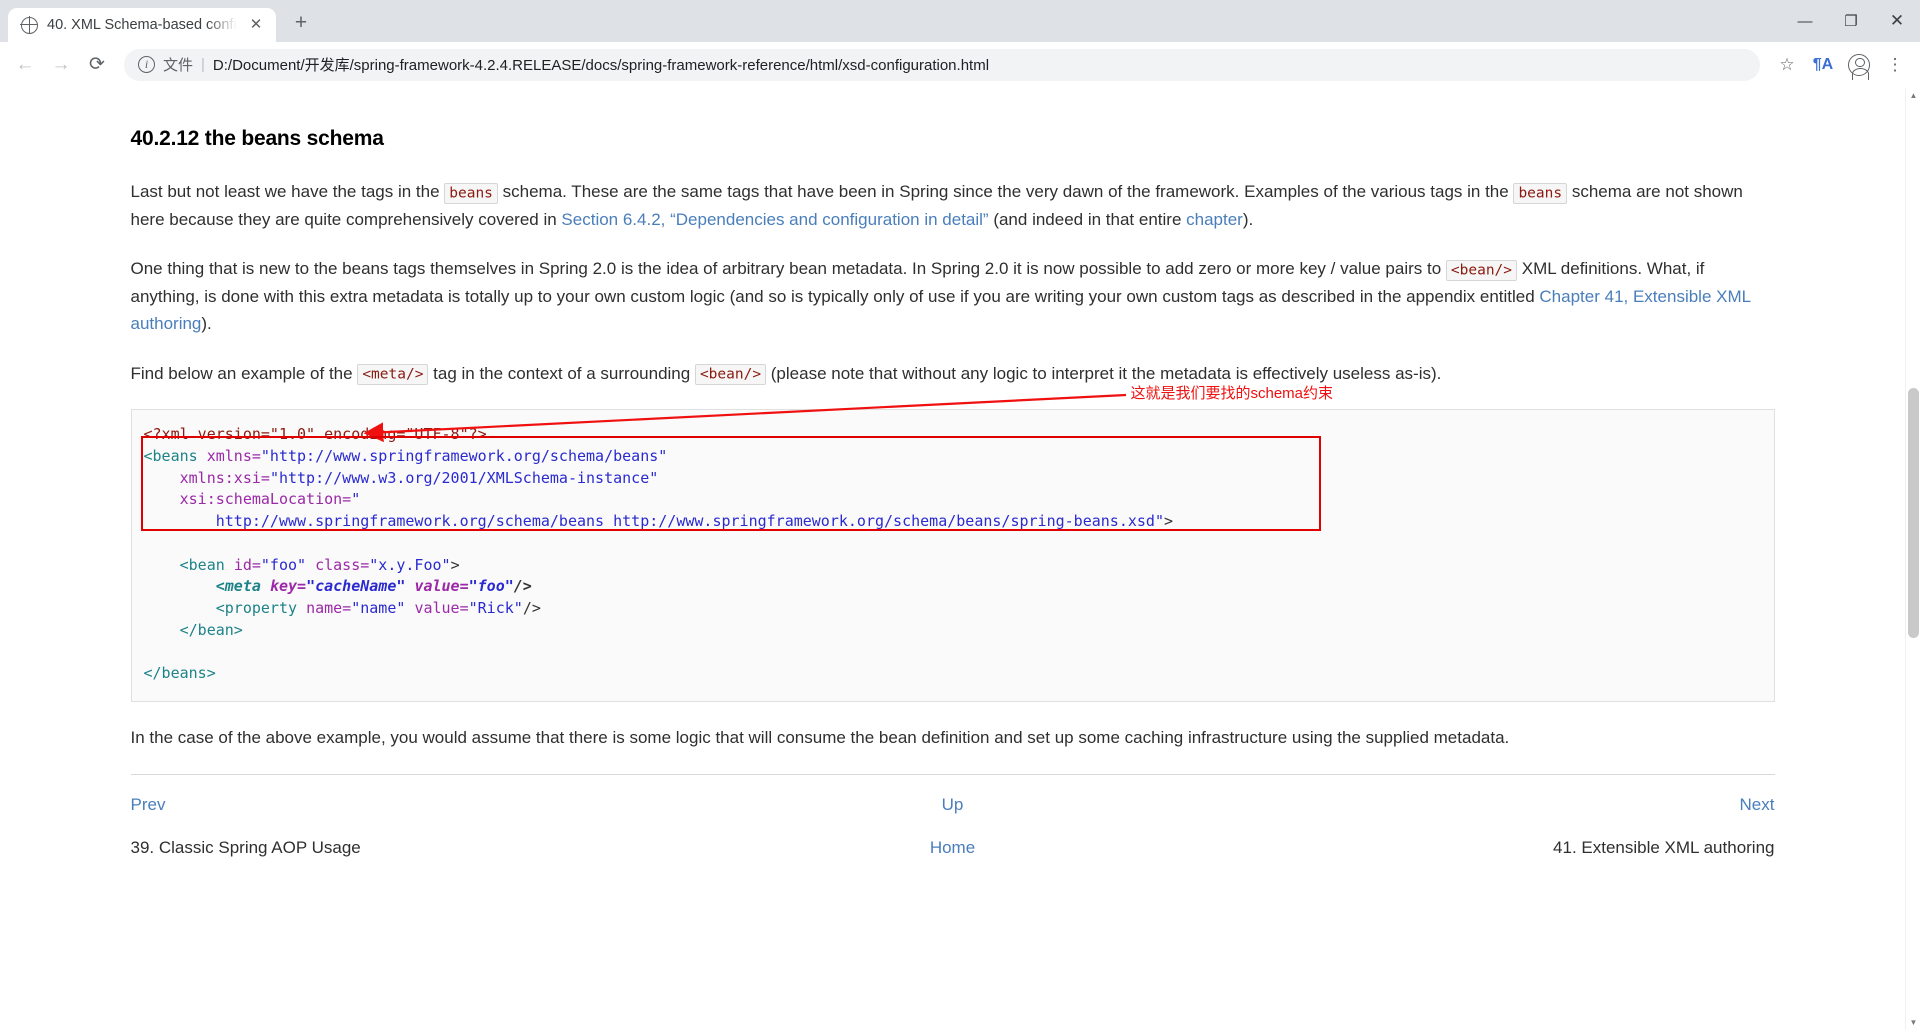  I want to click on globe-icon, so click(29, 24).